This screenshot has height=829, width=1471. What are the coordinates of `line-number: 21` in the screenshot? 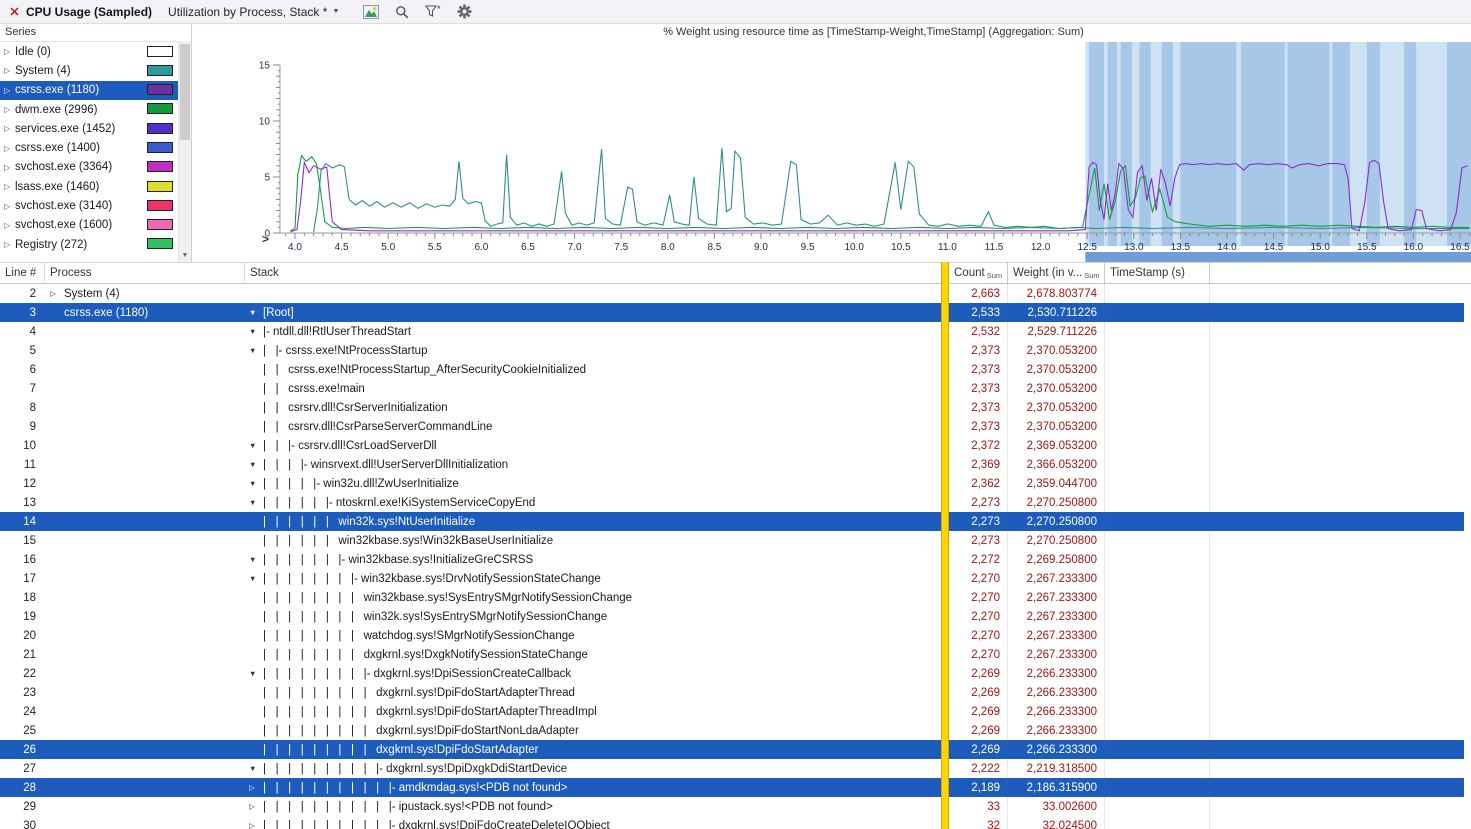 It's located at (29, 654).